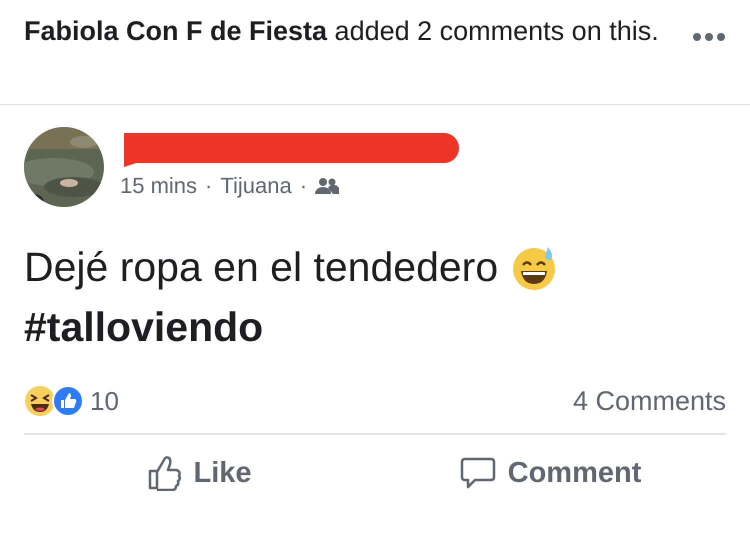  What do you see at coordinates (375, 327) in the screenshot?
I see `hashtag-link: #talloviendo` at bounding box center [375, 327].